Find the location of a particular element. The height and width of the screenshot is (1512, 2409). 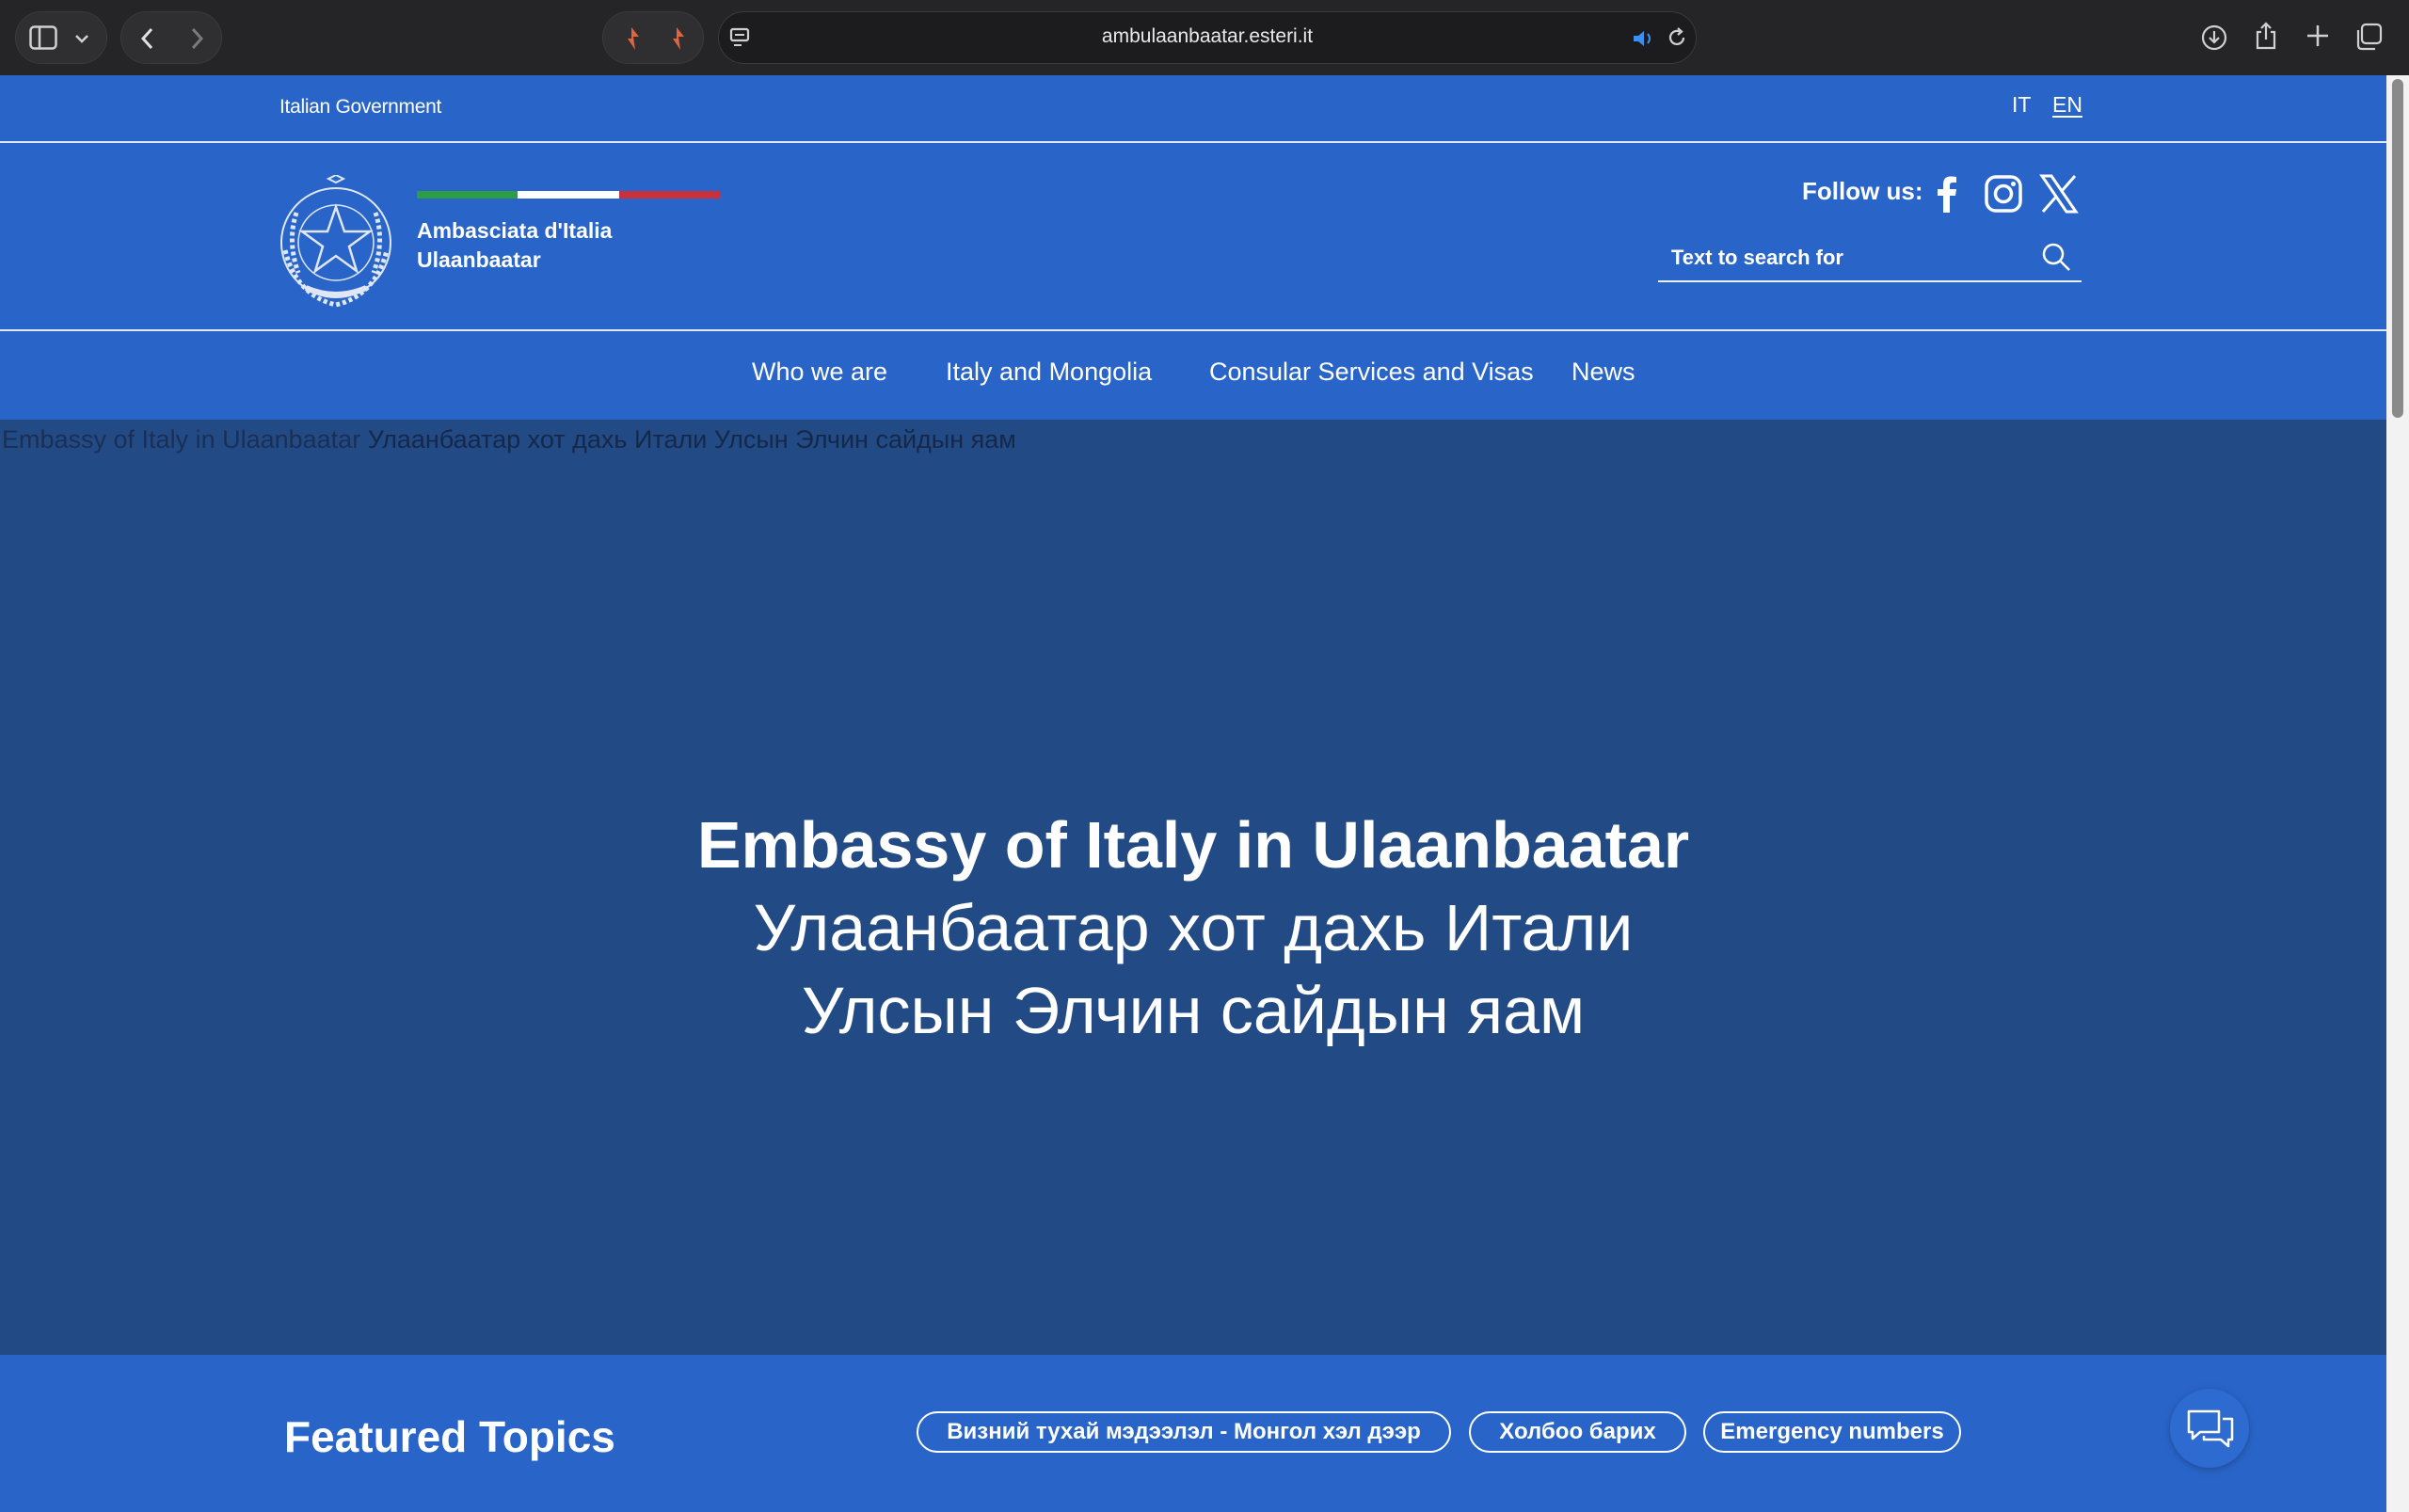

instagram-icon is located at coordinates (2004, 194).